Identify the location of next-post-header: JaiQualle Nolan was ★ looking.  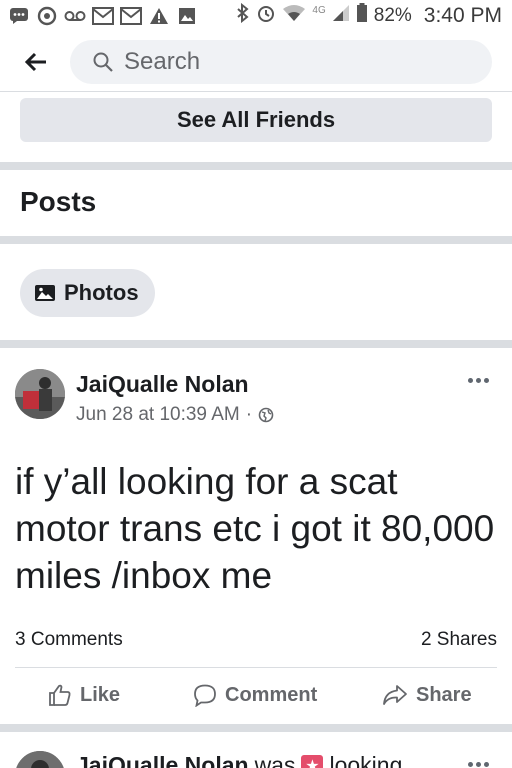
(239, 760).